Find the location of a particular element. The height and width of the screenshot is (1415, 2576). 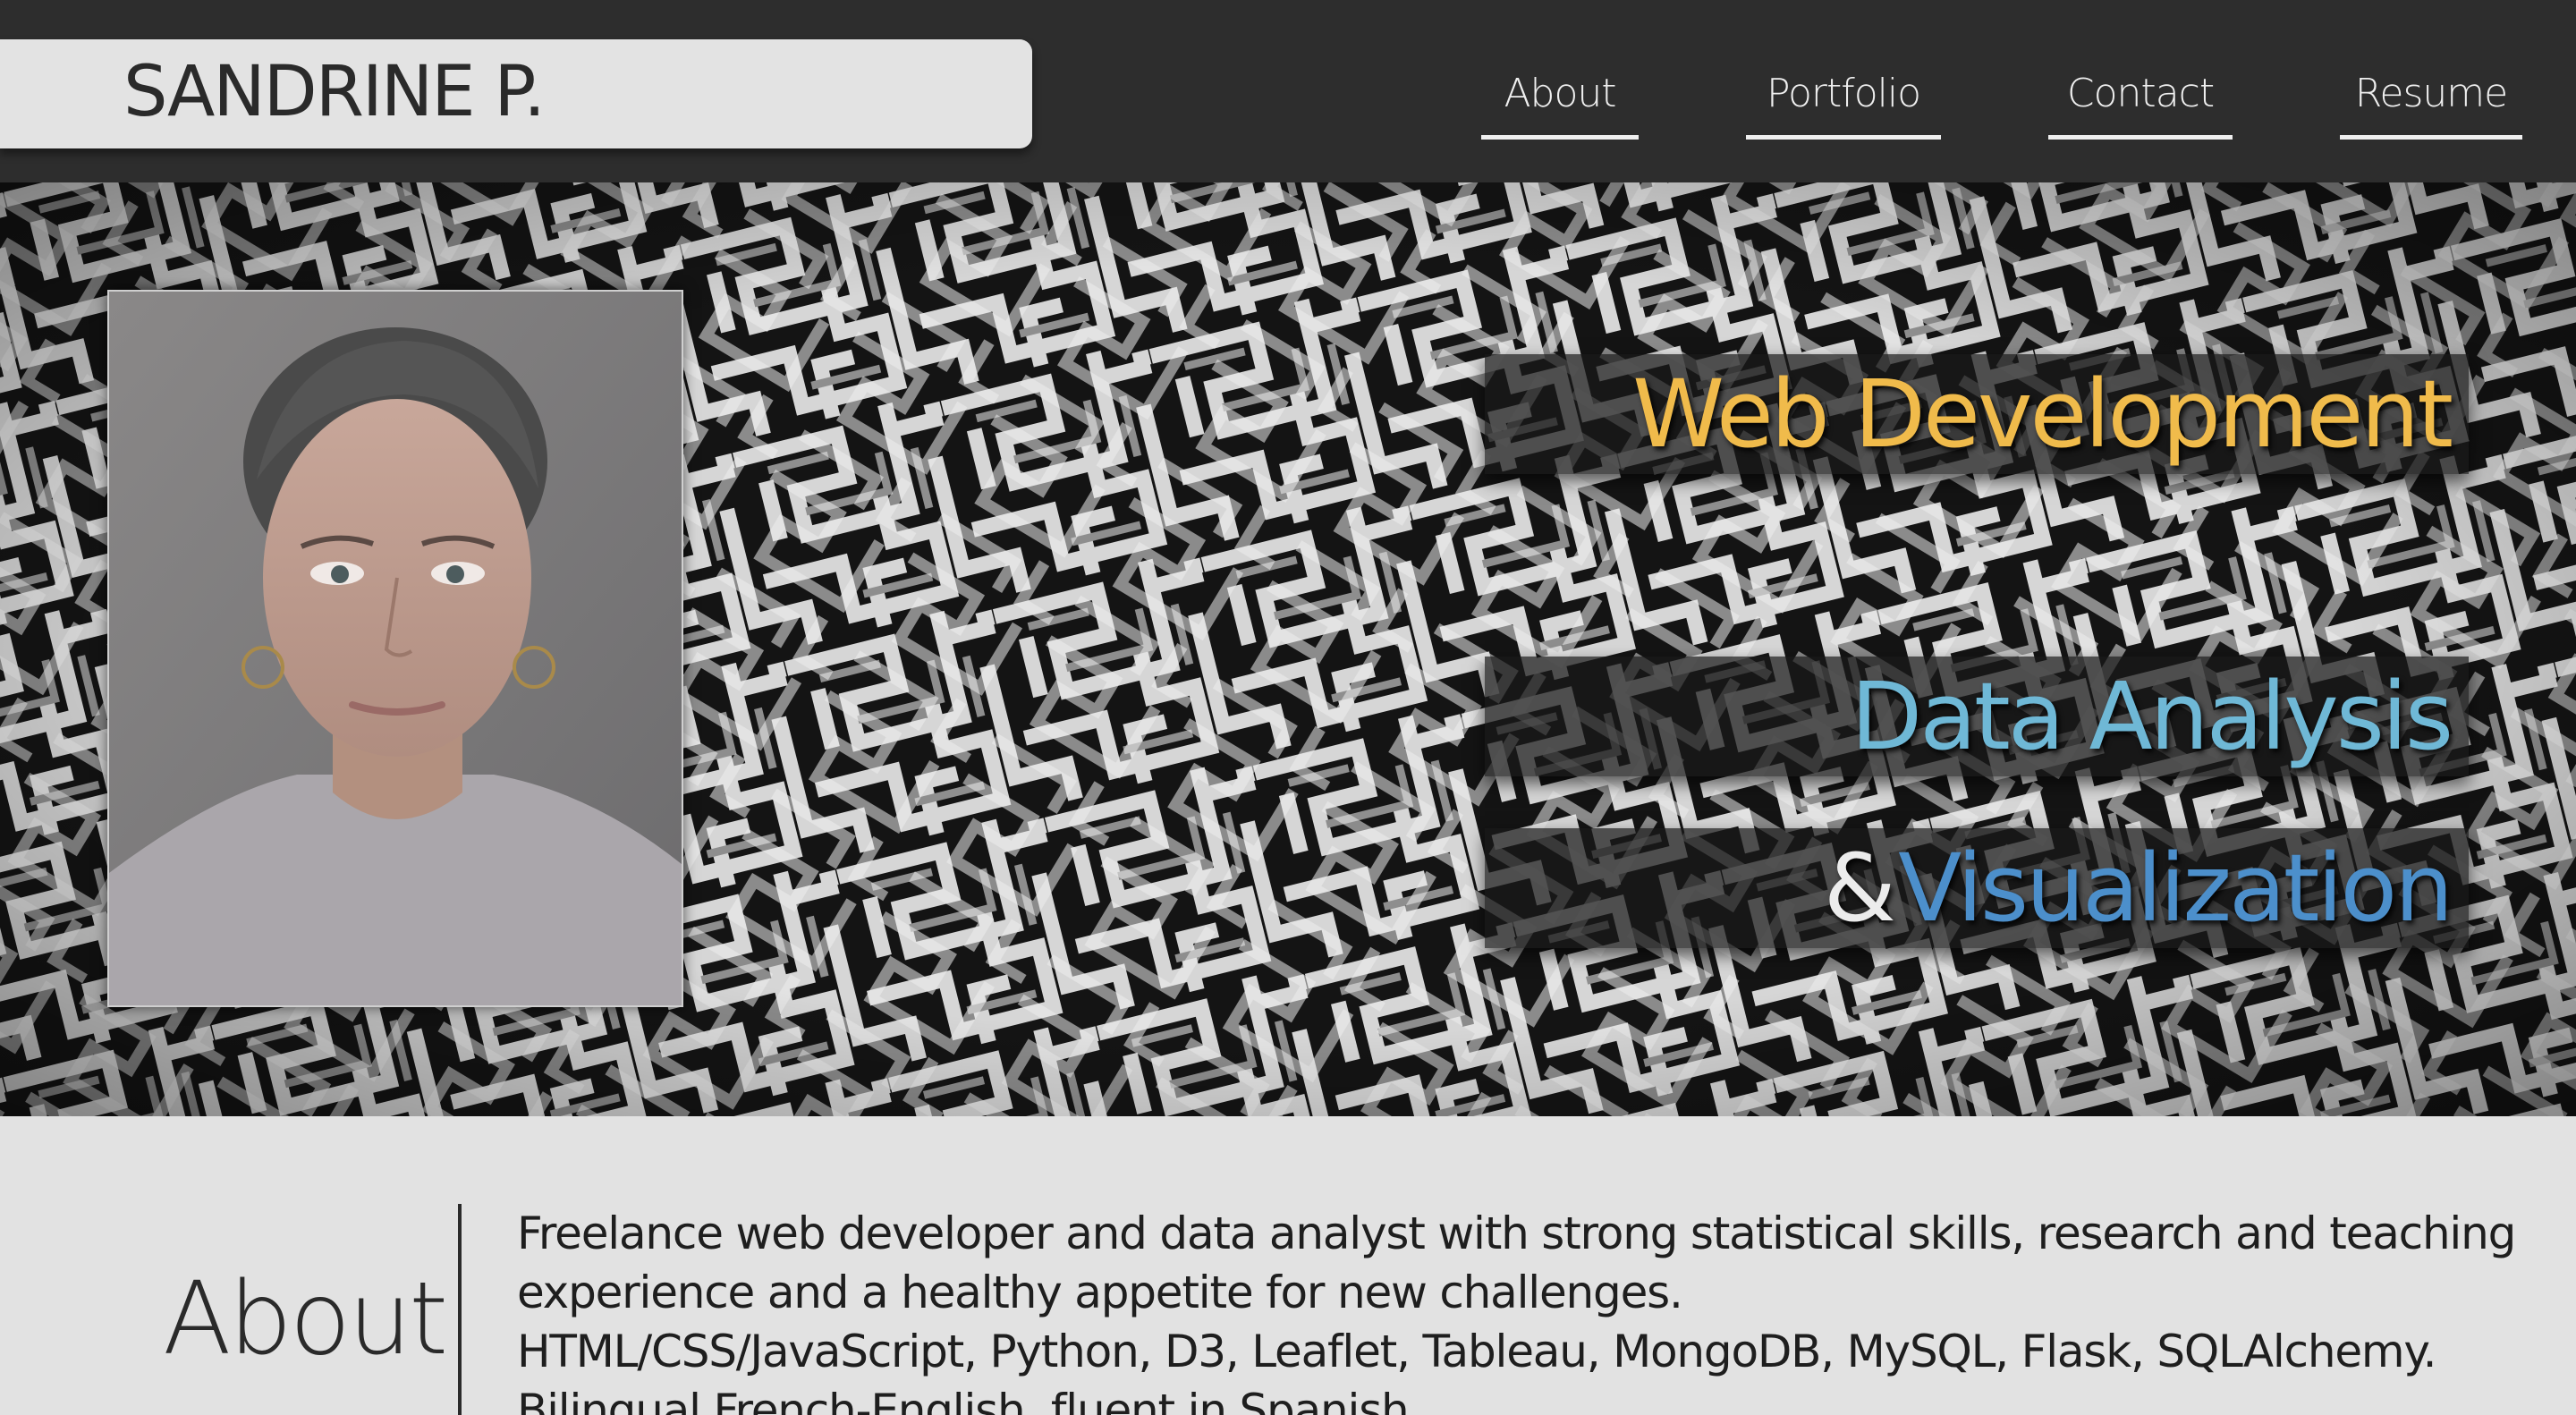

portrait-illustration is located at coordinates (395, 648).